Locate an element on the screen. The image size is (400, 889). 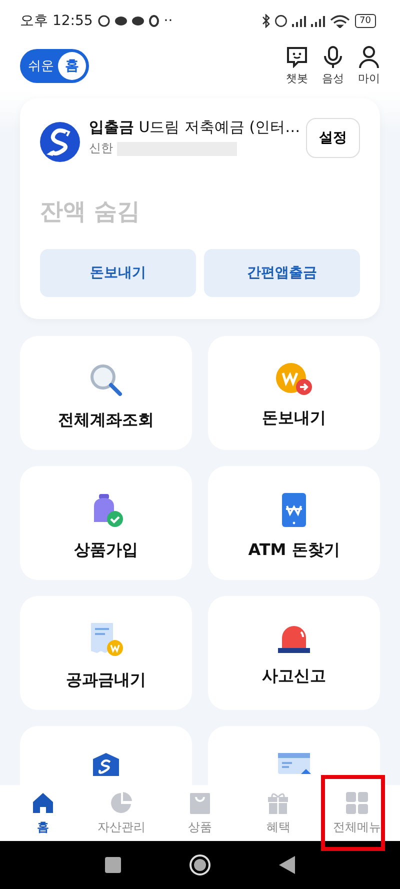
mode-toggle: 쉬운 홈 is located at coordinates (54, 66).